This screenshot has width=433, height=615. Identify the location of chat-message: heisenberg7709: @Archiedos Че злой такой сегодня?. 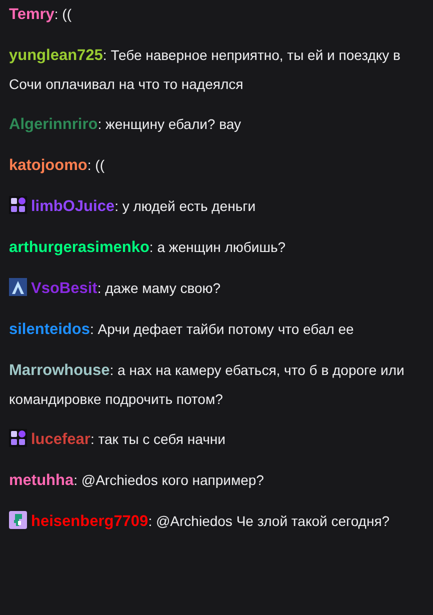
(210, 521).